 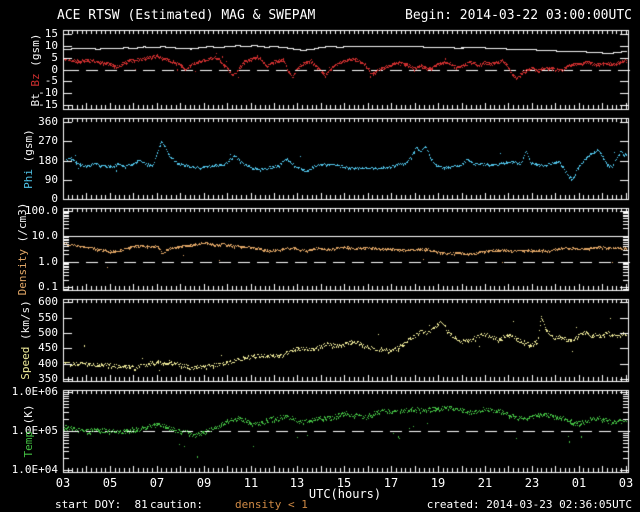 I want to click on x-tick-label: 17, so click(x=391, y=483).